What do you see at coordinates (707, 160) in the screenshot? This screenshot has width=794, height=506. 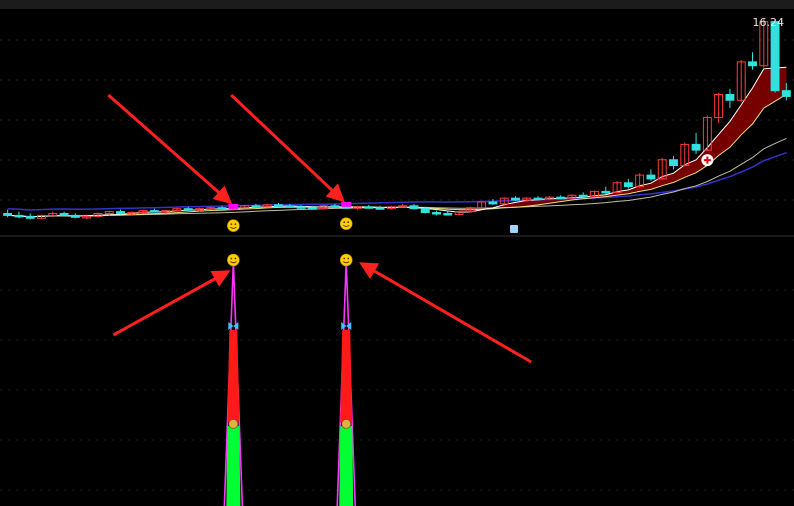 I see `medical-cross-icon` at bounding box center [707, 160].